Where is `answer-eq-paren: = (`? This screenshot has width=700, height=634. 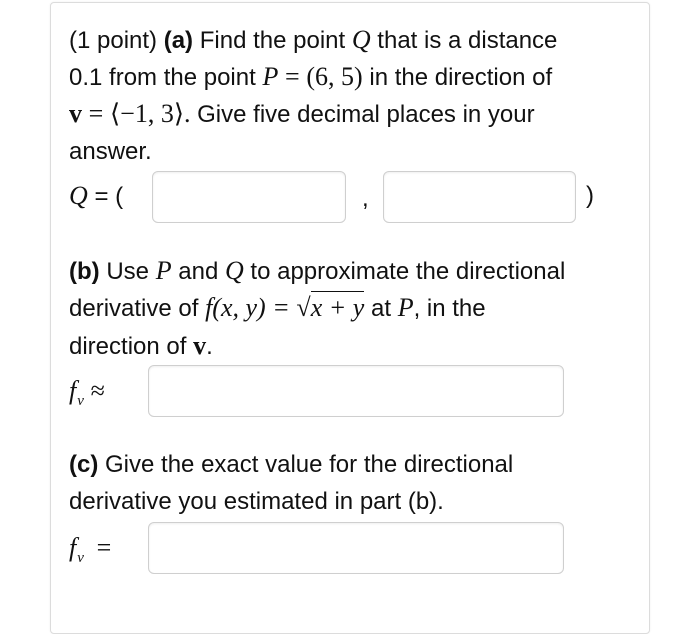 answer-eq-paren: = ( is located at coordinates (109, 196).